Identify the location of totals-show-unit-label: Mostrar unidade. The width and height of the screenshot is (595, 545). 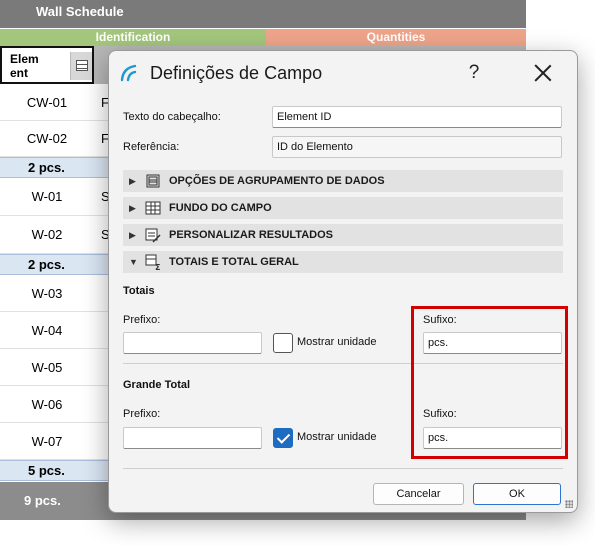
(337, 342).